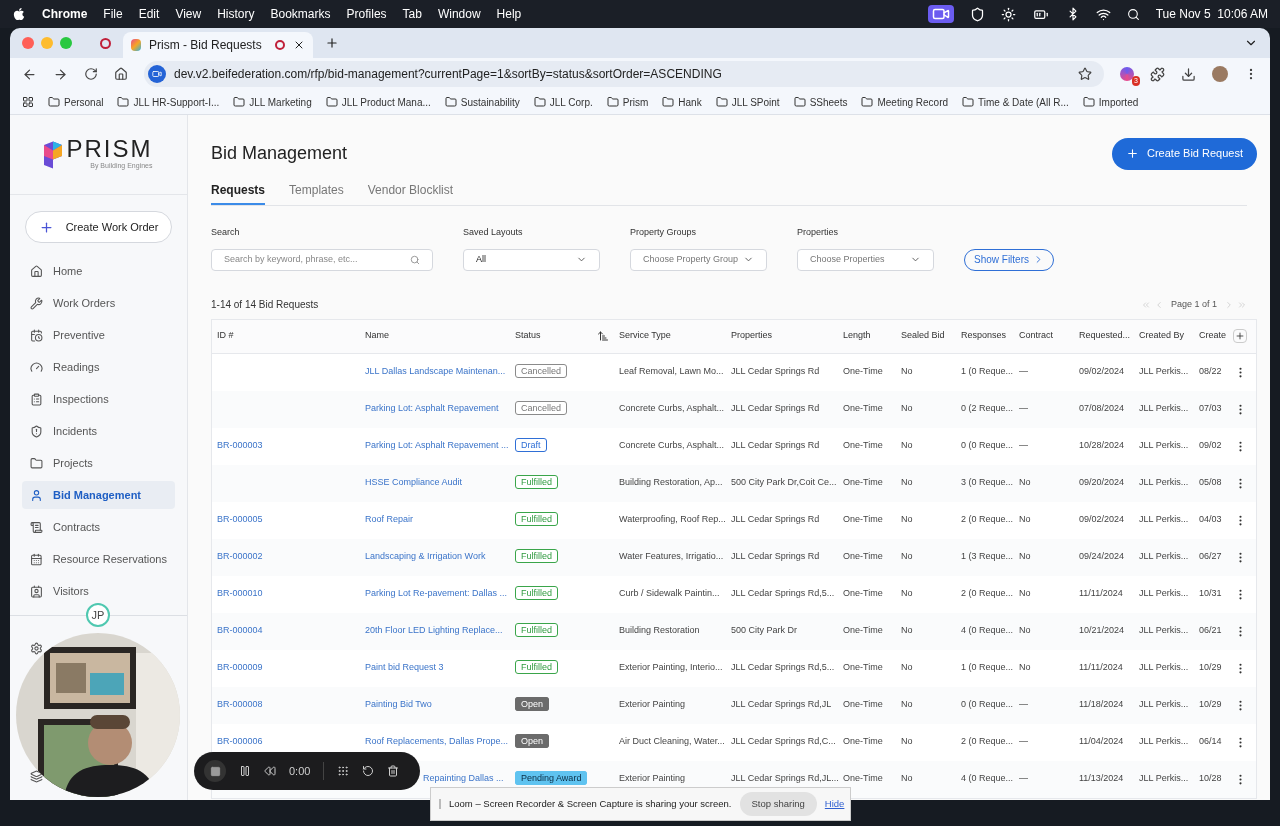 Image resolution: width=1280 pixels, height=826 pixels. Describe the element at coordinates (98, 271) in the screenshot. I see `sidebar-item: Home` at that location.